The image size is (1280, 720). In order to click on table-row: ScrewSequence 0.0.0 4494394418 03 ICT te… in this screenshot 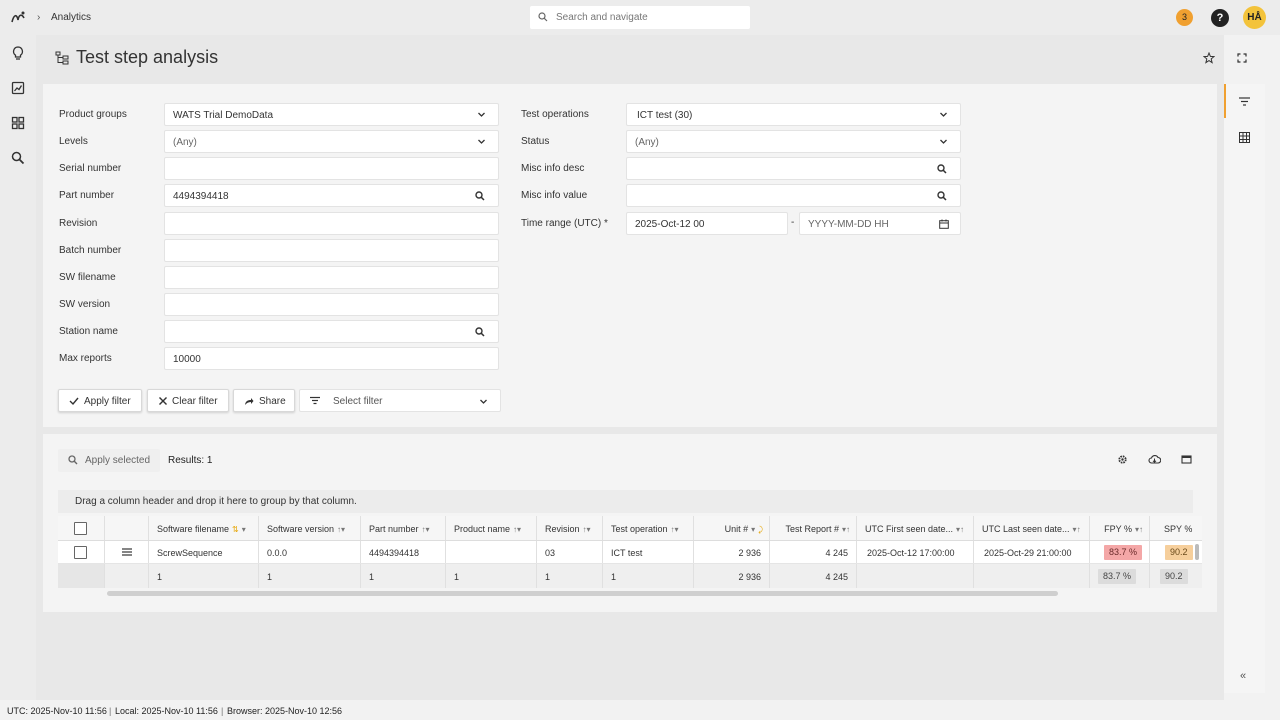, I will do `click(630, 552)`.